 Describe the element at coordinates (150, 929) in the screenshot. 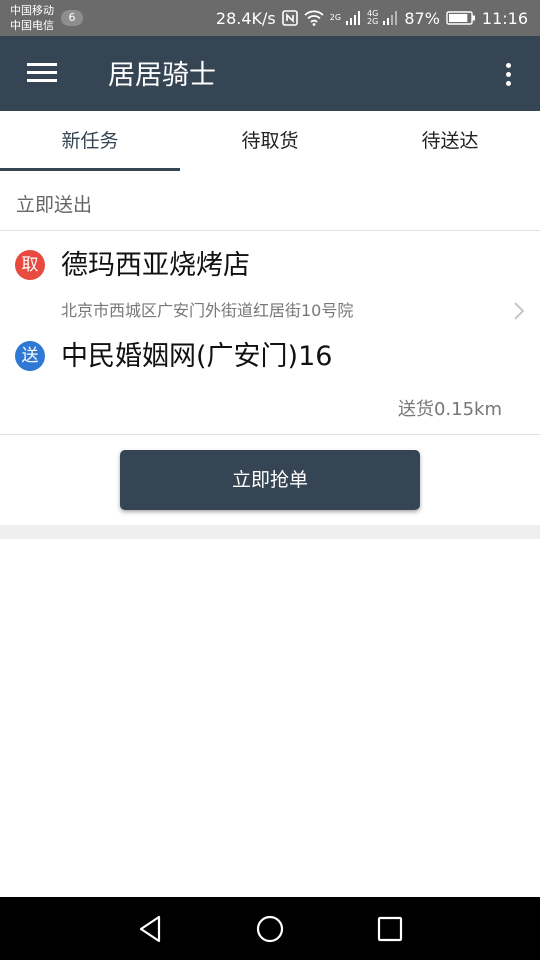

I see `back-icon` at that location.